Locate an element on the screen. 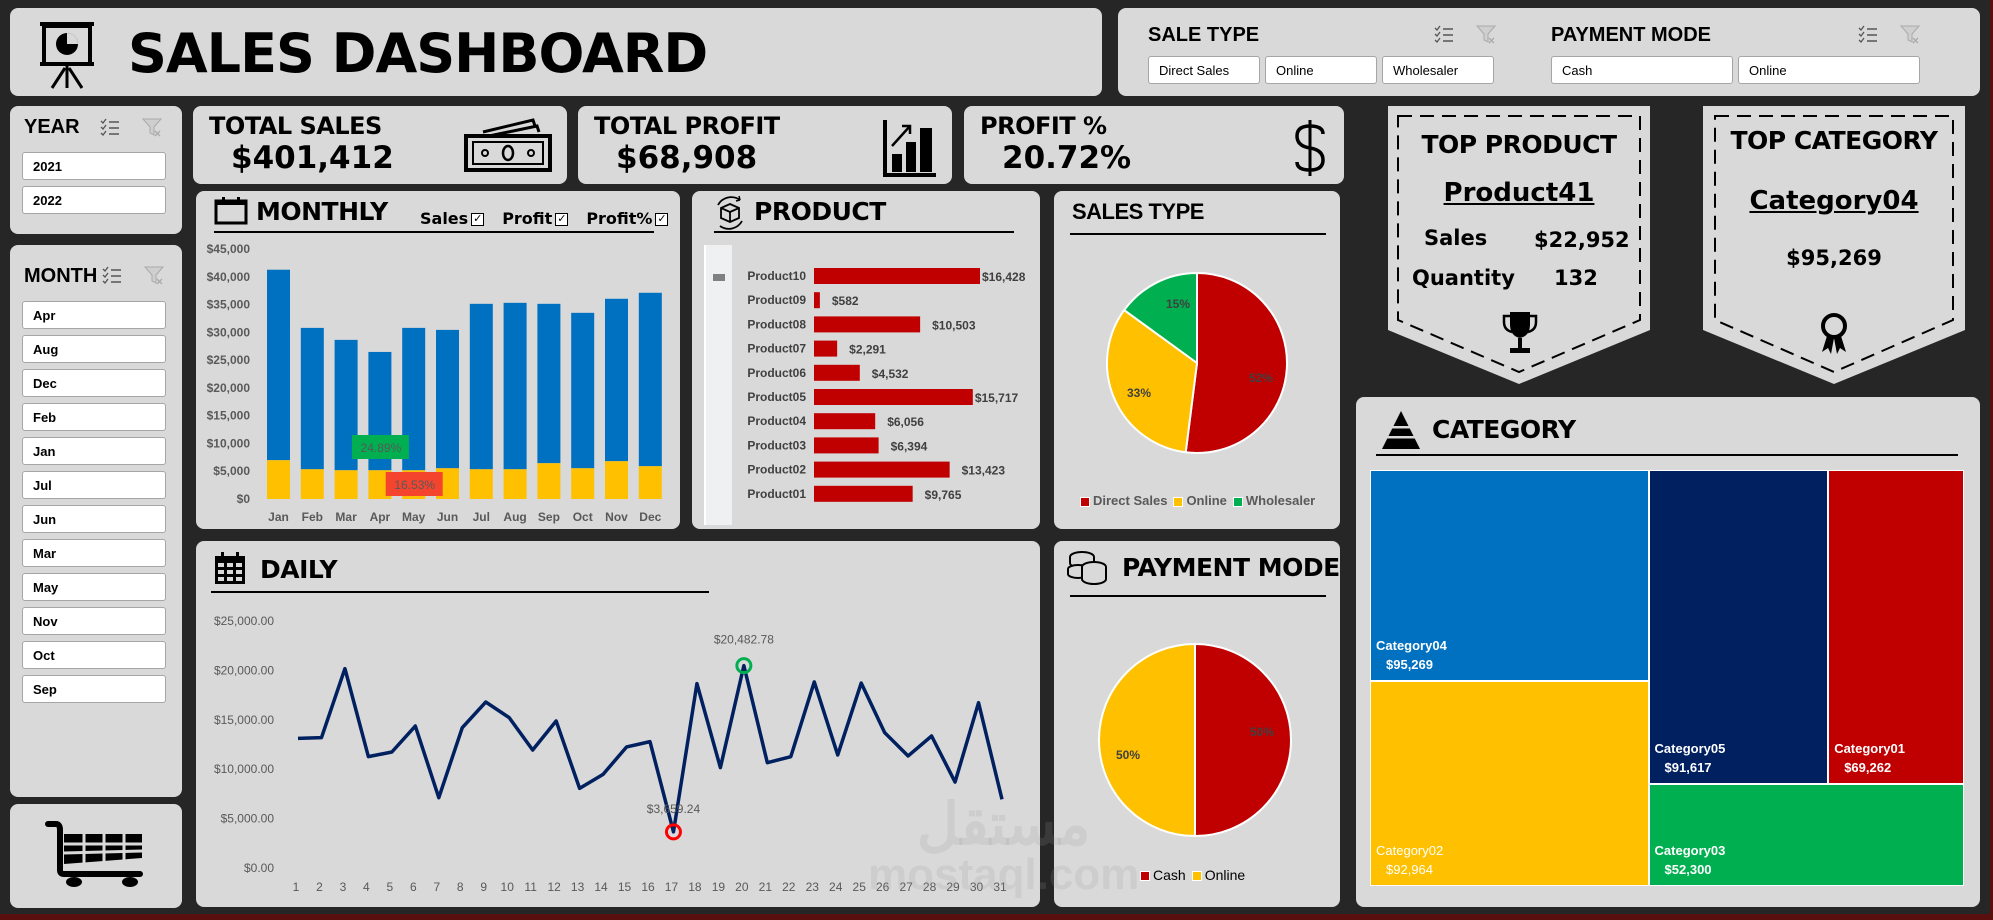 The height and width of the screenshot is (920, 1993). treemap-tile-category02: Category02 $92,964 is located at coordinates (1509, 783).